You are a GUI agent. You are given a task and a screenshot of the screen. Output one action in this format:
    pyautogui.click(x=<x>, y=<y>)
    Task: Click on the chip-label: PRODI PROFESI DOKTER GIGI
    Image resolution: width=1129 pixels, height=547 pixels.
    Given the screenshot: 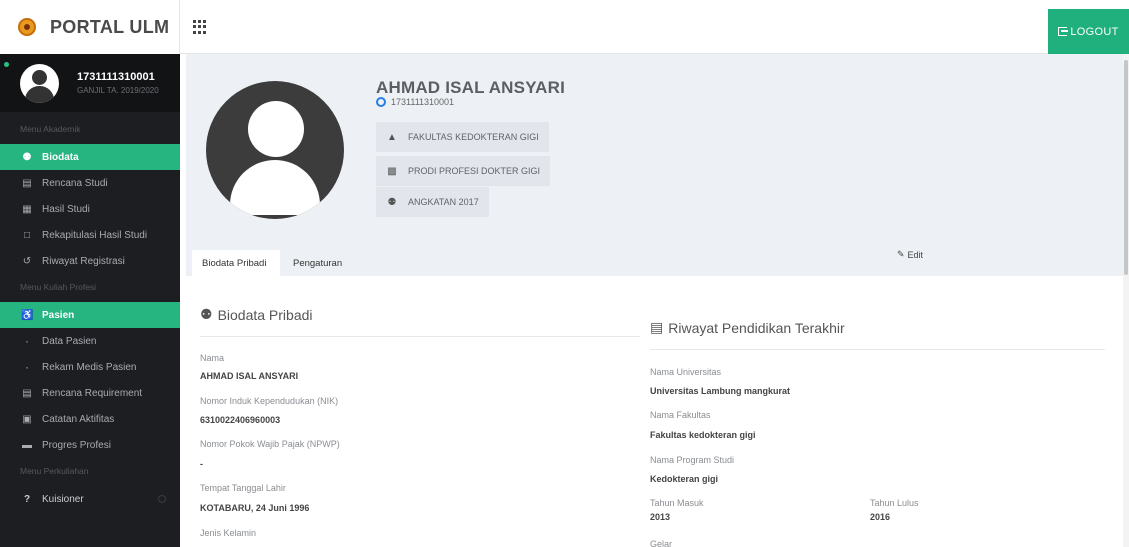 What is the action you would take?
    pyautogui.click(x=474, y=171)
    